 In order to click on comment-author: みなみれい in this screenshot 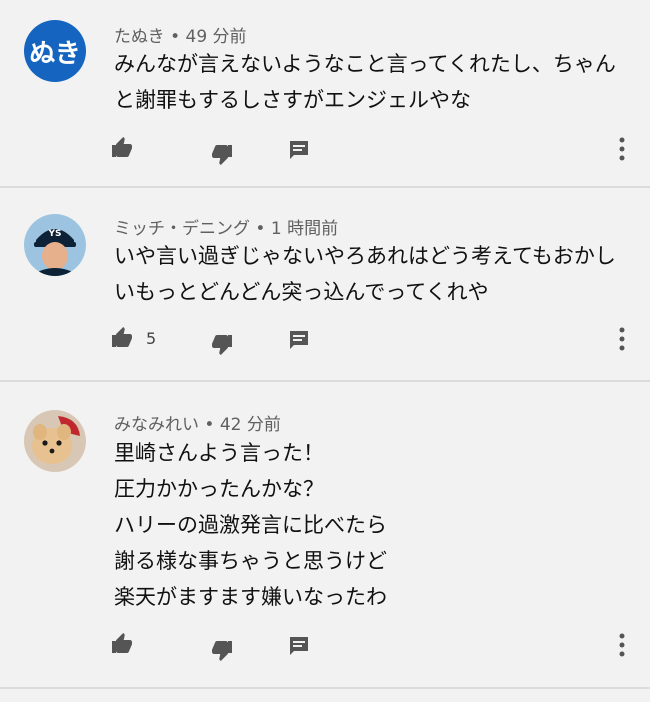, I will do `click(156, 425)`.